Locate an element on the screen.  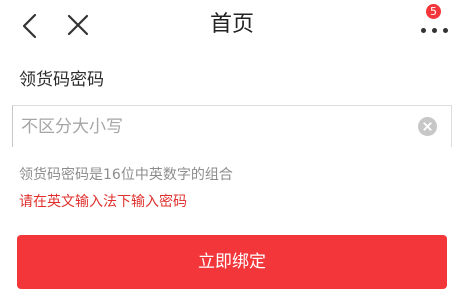
input-method-warning: 请在英文输入法下输入密码 is located at coordinates (103, 202).